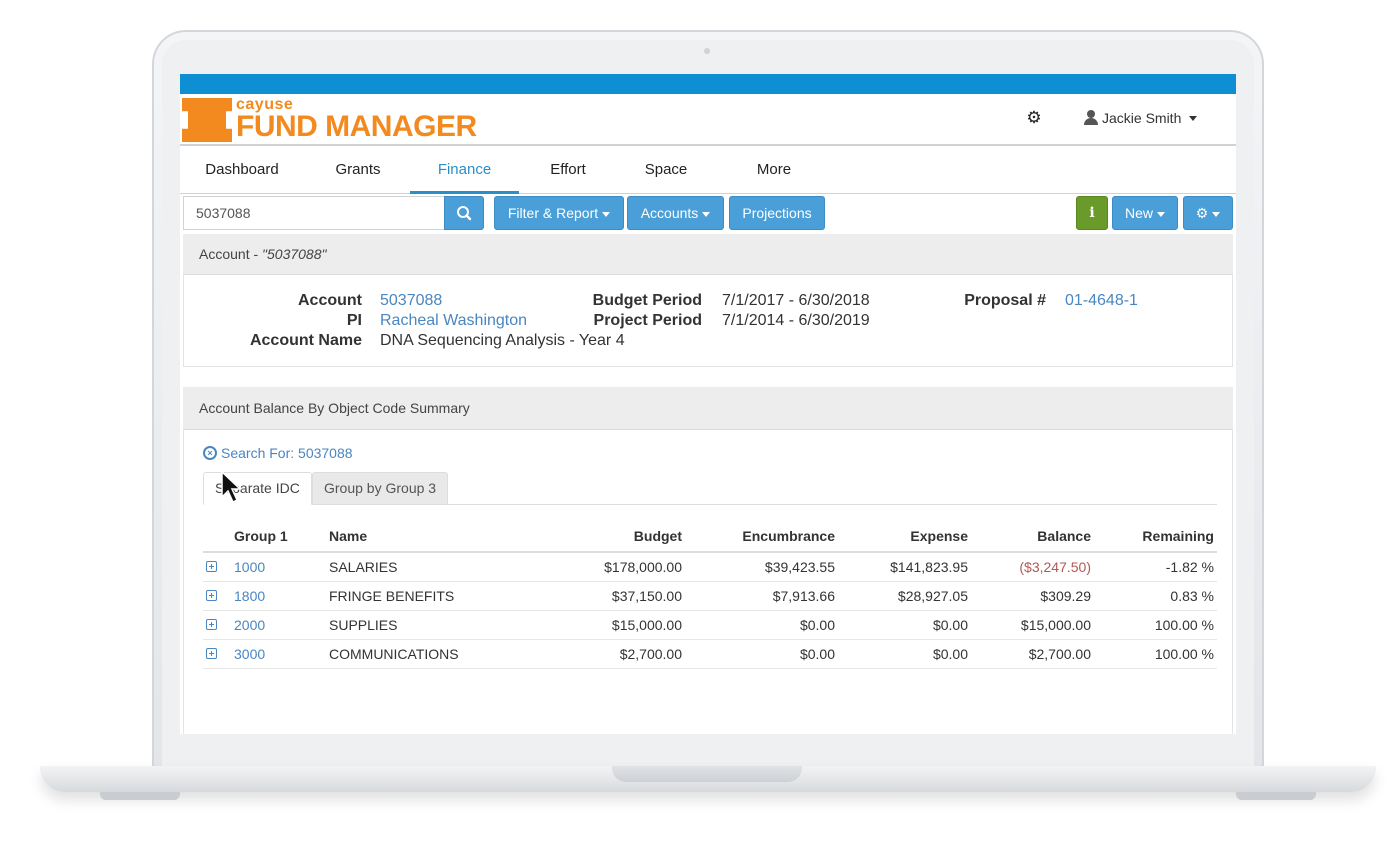  Describe the element at coordinates (675, 213) in the screenshot. I see `accounts-button: Accounts` at that location.